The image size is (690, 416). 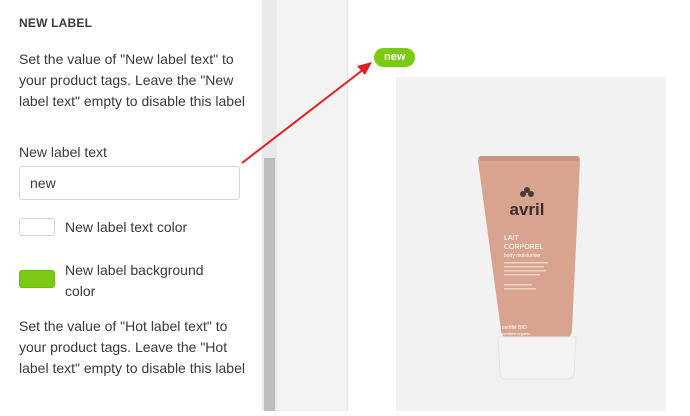 What do you see at coordinates (63, 152) in the screenshot?
I see `new-label-text-label: New label text` at bounding box center [63, 152].